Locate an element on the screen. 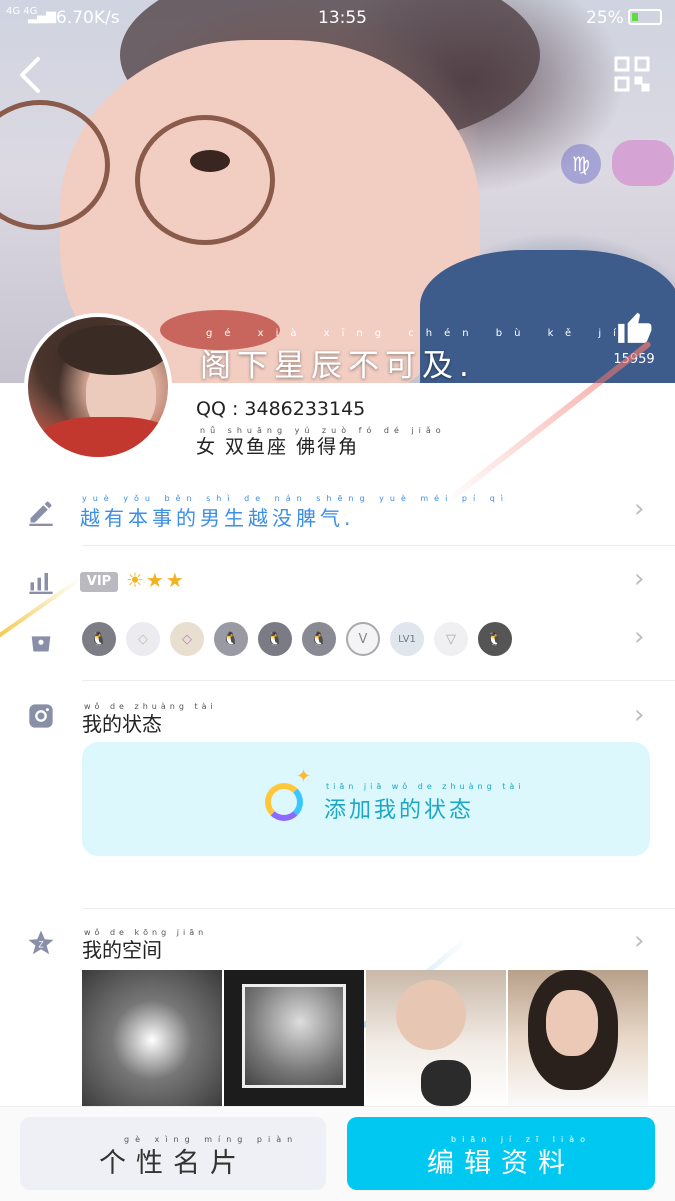  cover-eye is located at coordinates (210, 161).